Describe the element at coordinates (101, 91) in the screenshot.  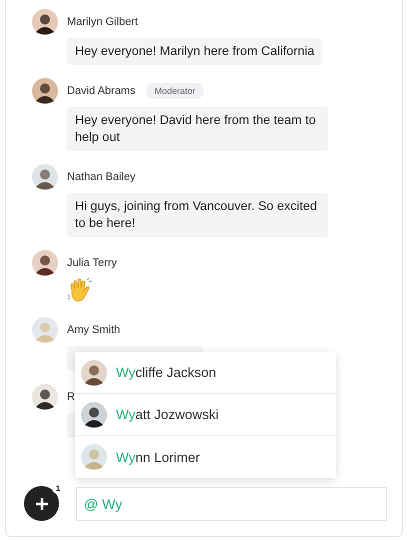
I see `author-name: David Abrams` at that location.